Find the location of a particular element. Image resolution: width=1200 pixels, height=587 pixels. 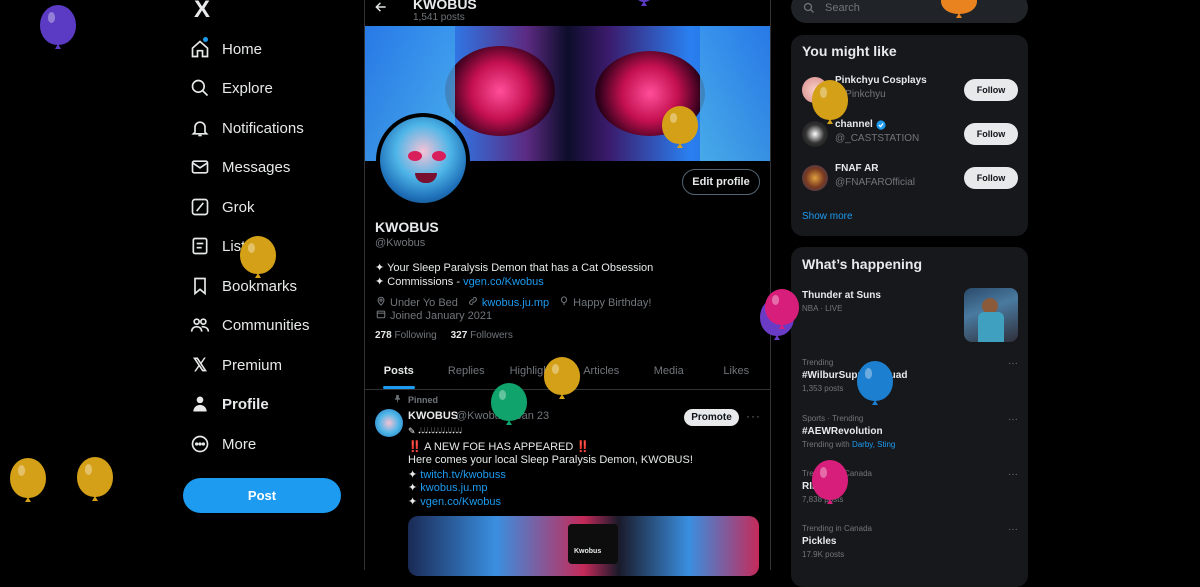

tweet-link-row-1: ✦ twitch.tv/kwobuss is located at coordinates (457, 475).